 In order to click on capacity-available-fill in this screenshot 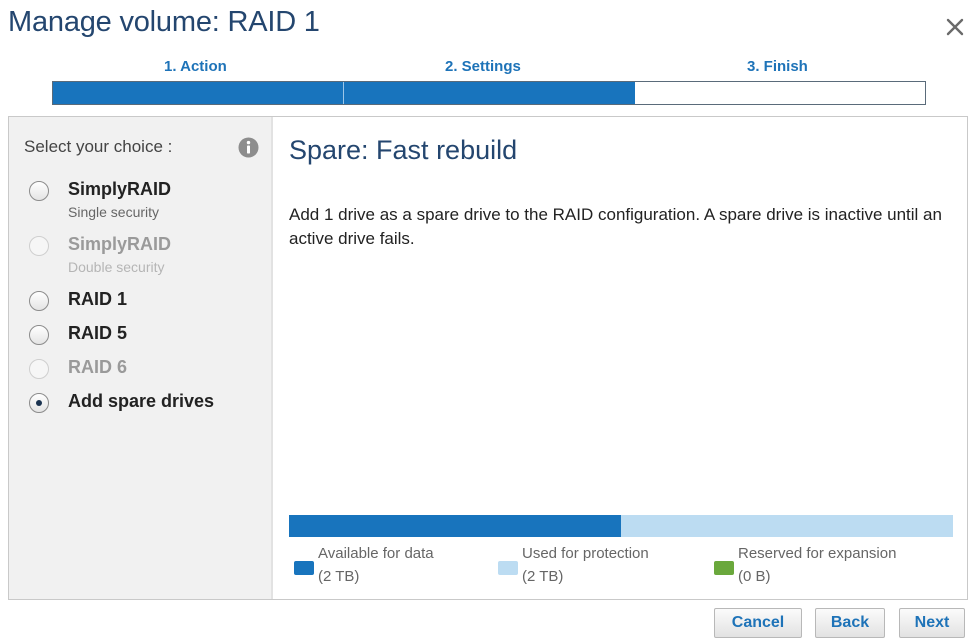, I will do `click(455, 526)`.